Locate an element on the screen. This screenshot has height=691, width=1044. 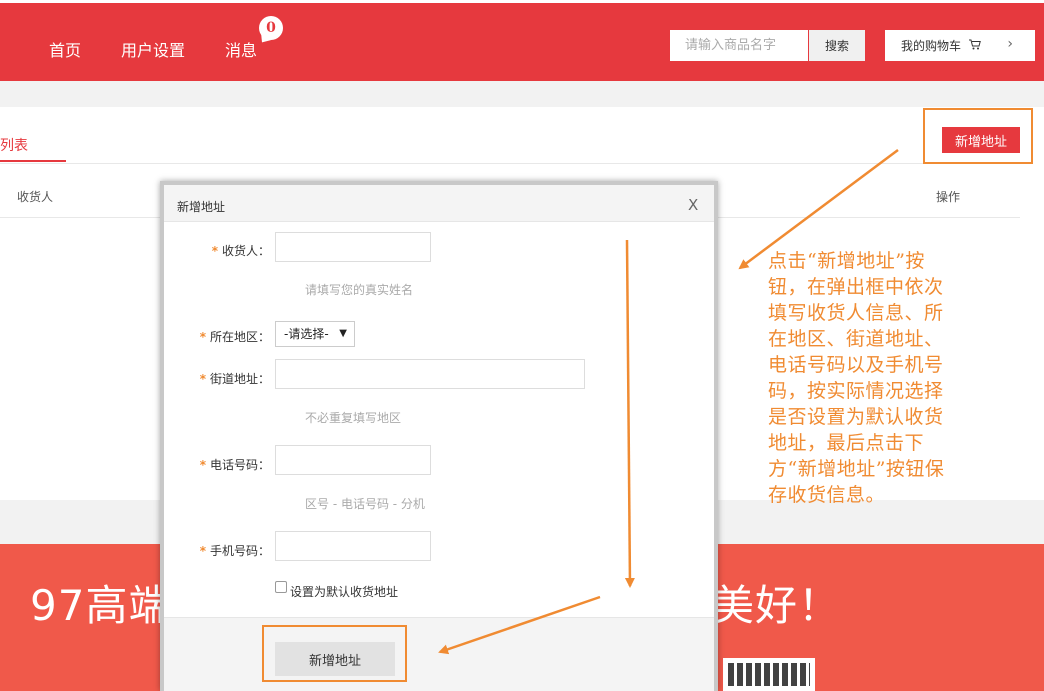
mobile-label: * 手机号码： is located at coordinates (234, 551).